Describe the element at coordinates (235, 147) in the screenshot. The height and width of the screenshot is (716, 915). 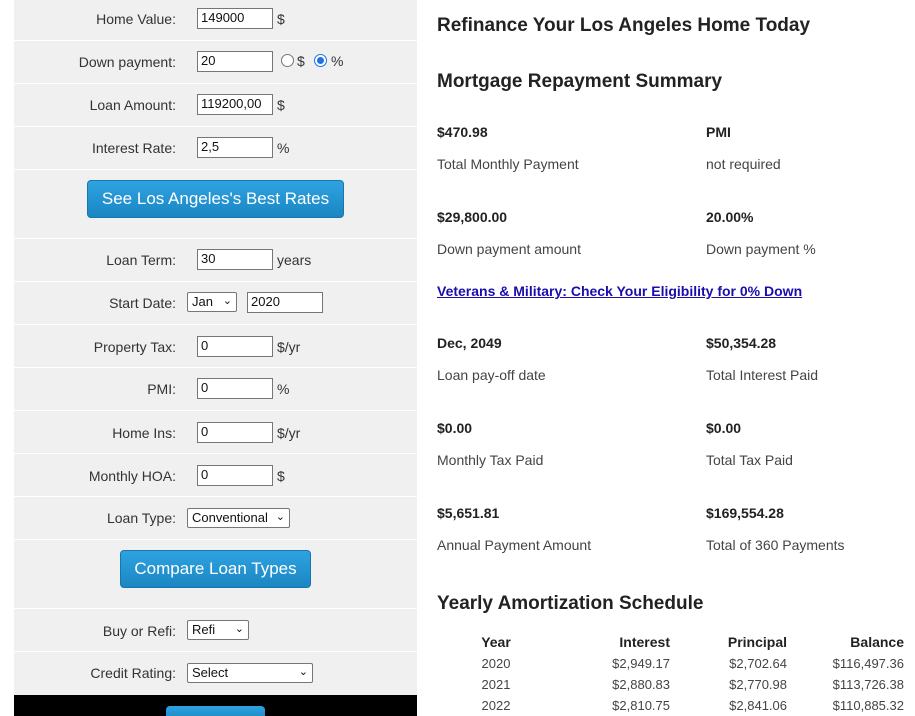
I see `interest-rate-input: 2,5` at that location.